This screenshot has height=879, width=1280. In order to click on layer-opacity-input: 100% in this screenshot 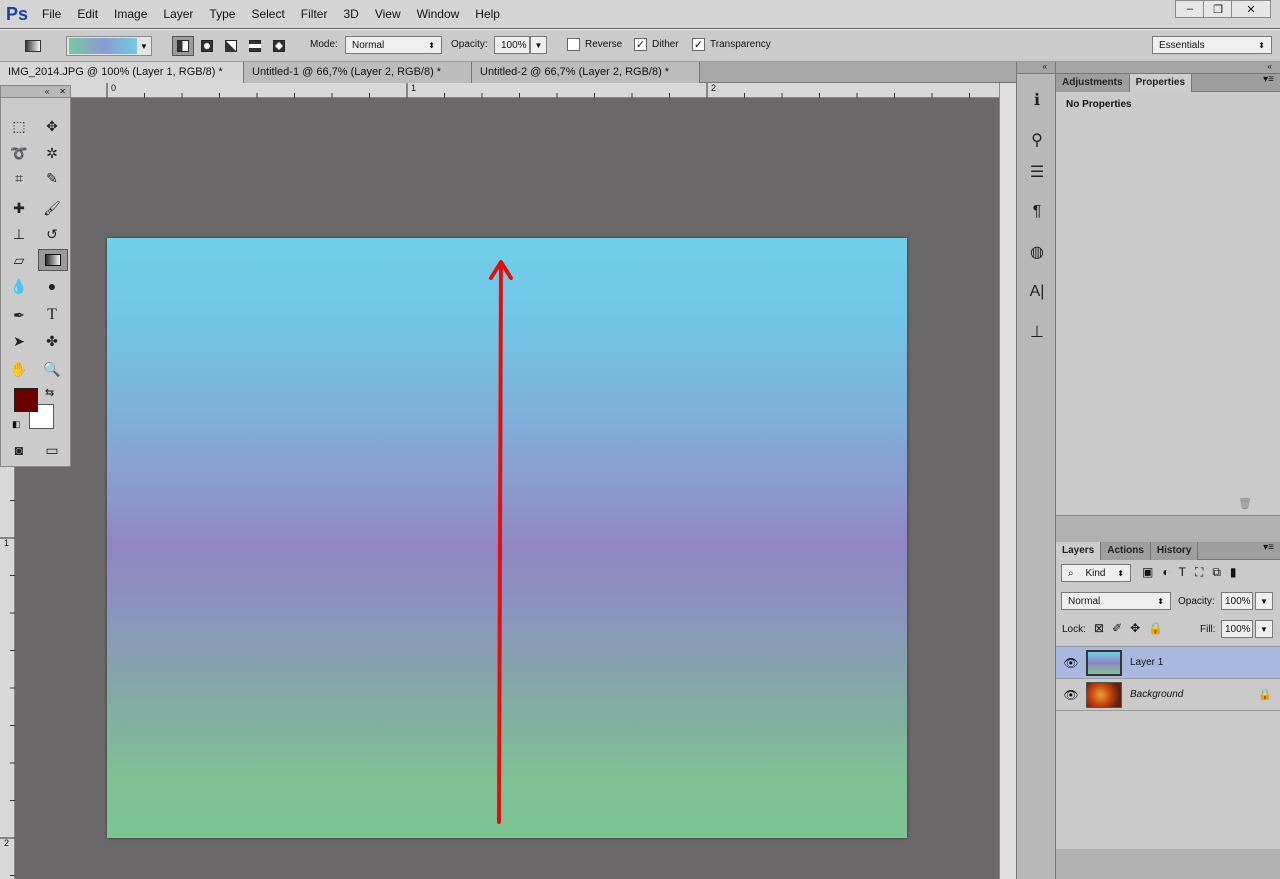, I will do `click(1237, 601)`.